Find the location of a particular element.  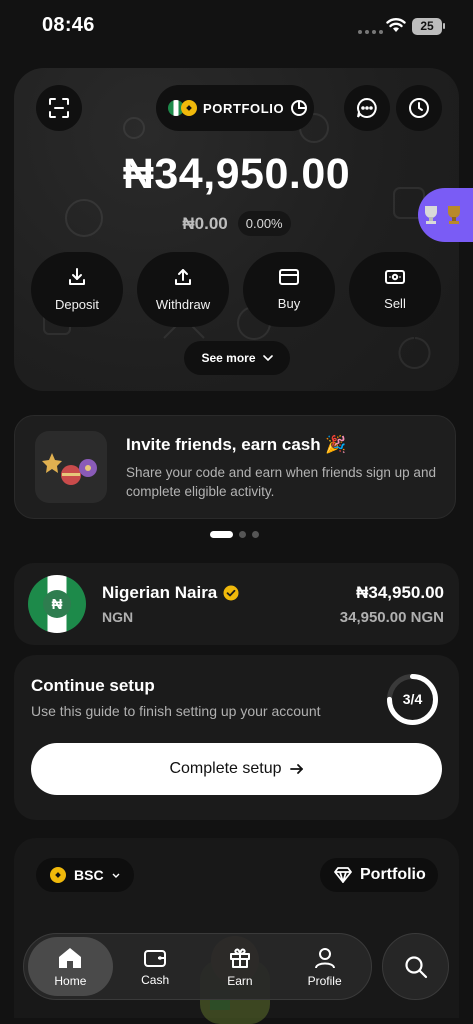

arrow-right-icon is located at coordinates (296, 769).